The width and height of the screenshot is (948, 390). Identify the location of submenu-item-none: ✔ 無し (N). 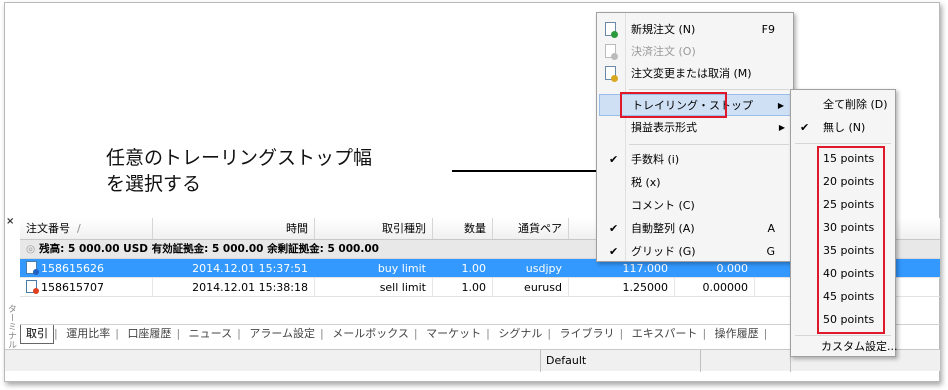
(843, 128).